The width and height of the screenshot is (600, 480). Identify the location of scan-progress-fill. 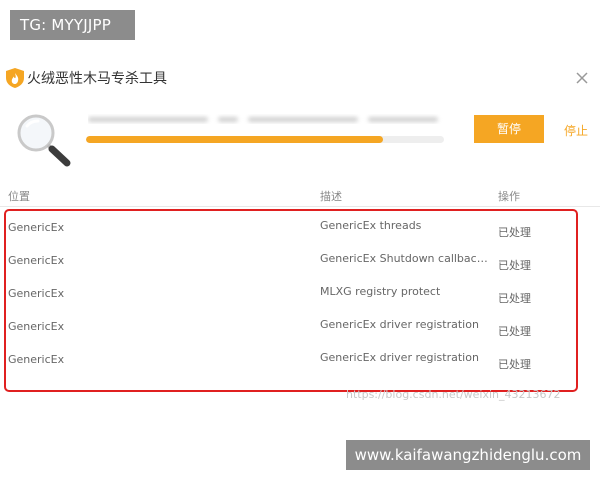
(235, 139).